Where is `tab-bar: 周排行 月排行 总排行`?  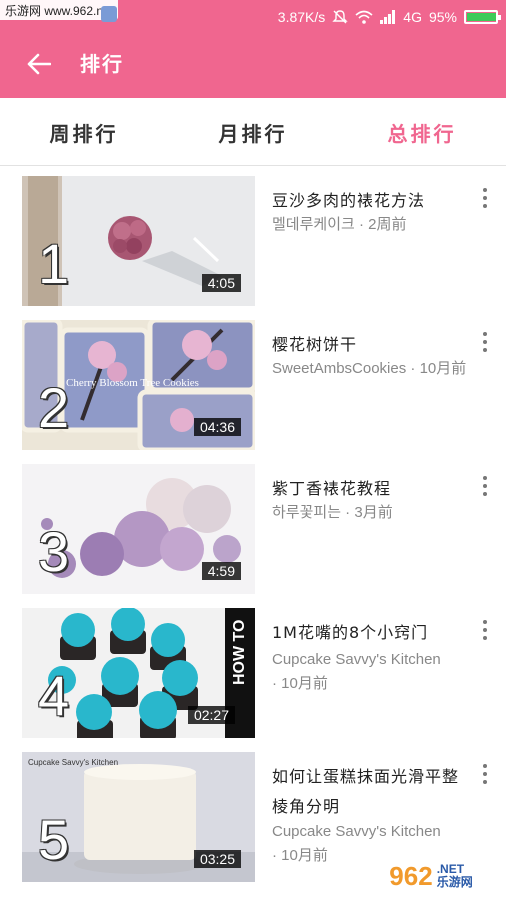 tab-bar: 周排行 月排行 总排行 is located at coordinates (253, 132).